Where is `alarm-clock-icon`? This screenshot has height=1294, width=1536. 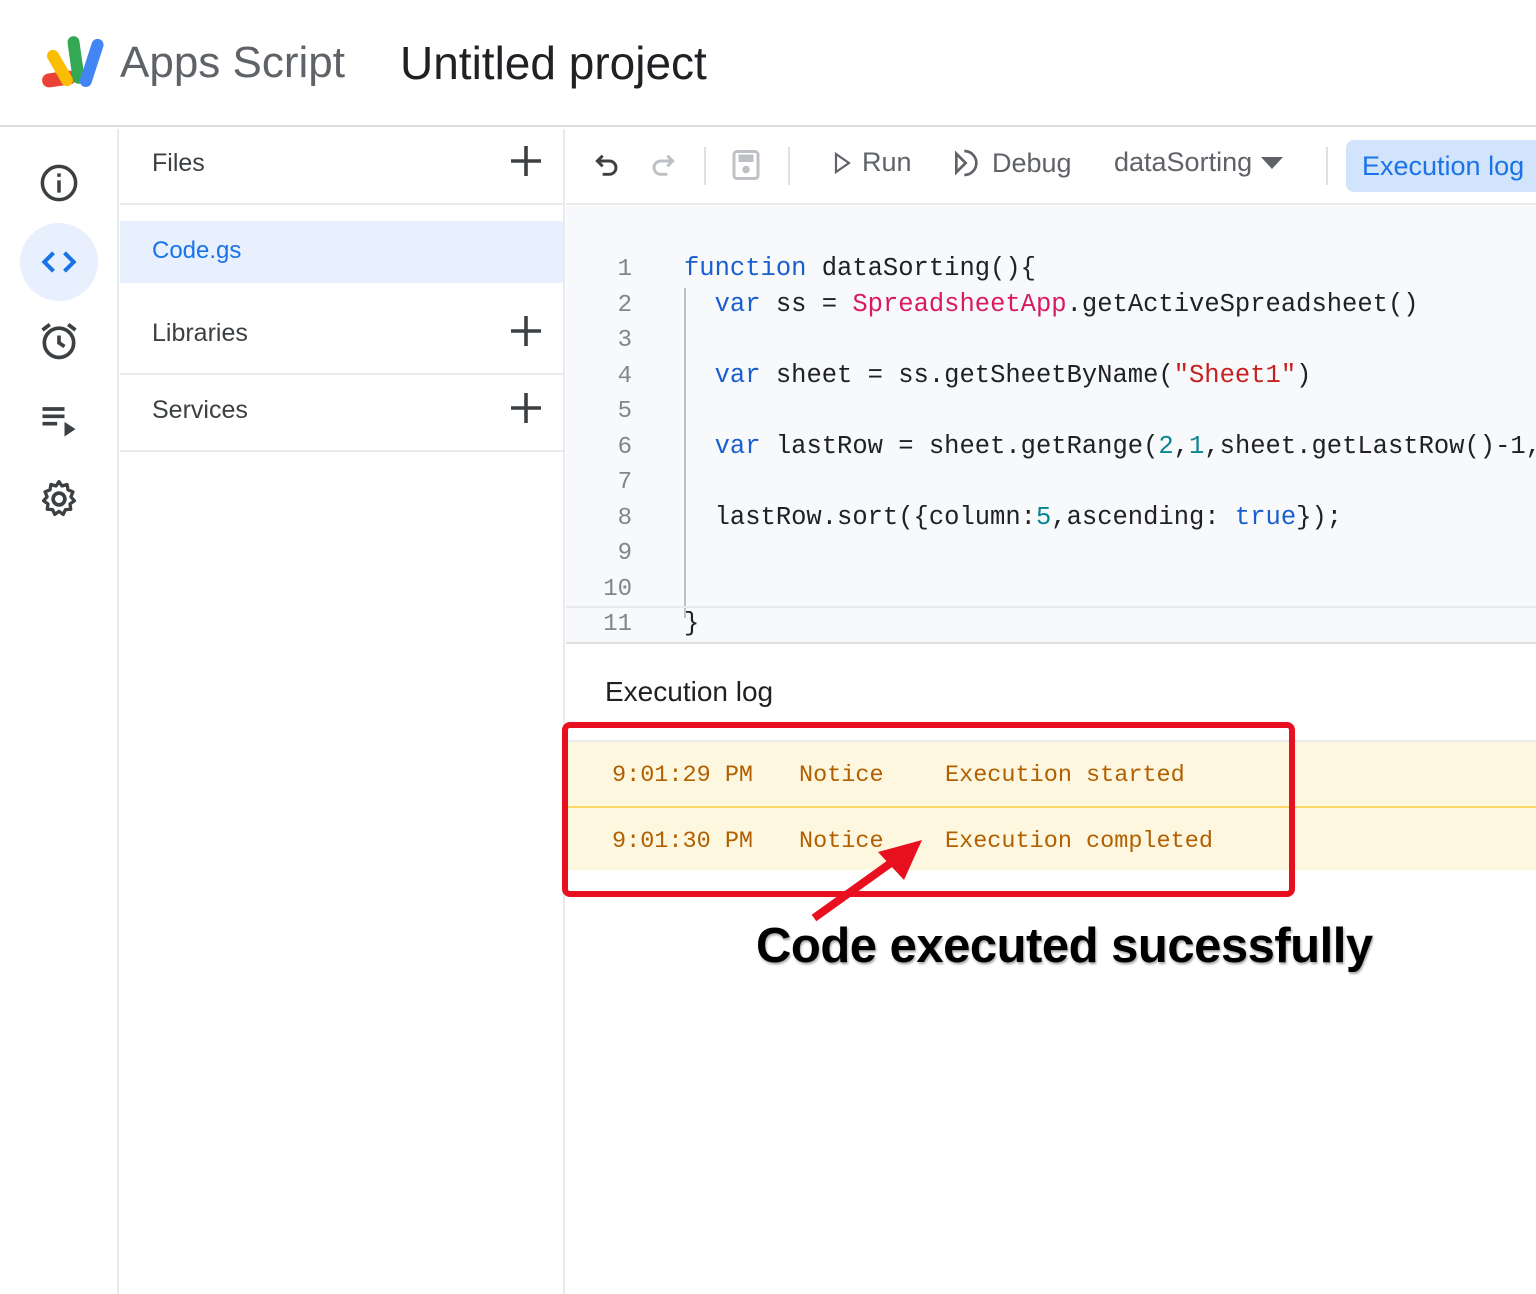
alarm-clock-icon is located at coordinates (59, 341).